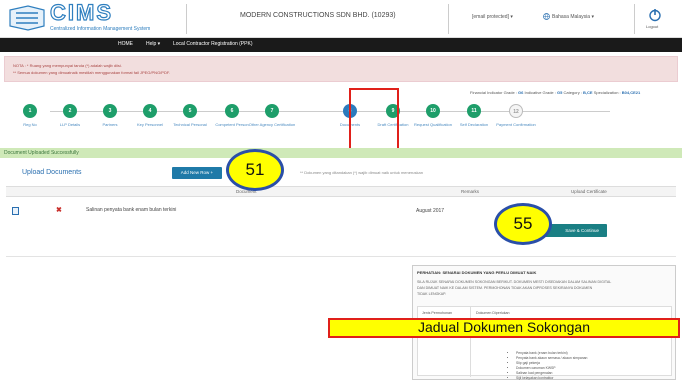 Image resolution: width=682 pixels, height=385 pixels. What do you see at coordinates (125, 44) in the screenshot?
I see `nav-home: HOME` at bounding box center [125, 44].